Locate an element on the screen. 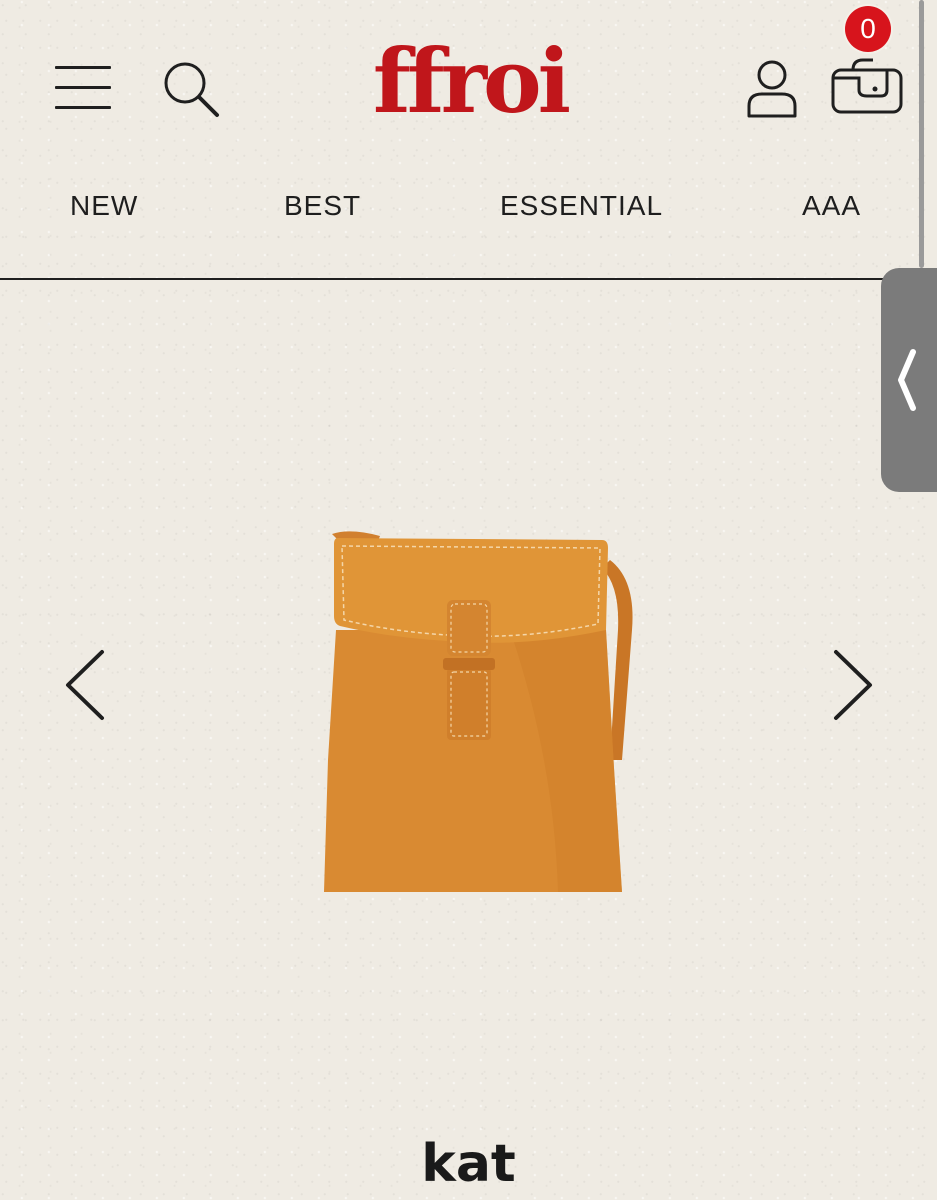  brand-logo: ffroi is located at coordinates (470, 81).